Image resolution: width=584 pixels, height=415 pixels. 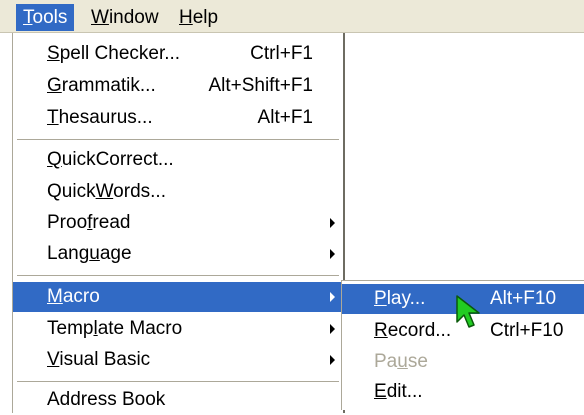 I want to click on menu-item-language: Language, so click(x=178, y=254).